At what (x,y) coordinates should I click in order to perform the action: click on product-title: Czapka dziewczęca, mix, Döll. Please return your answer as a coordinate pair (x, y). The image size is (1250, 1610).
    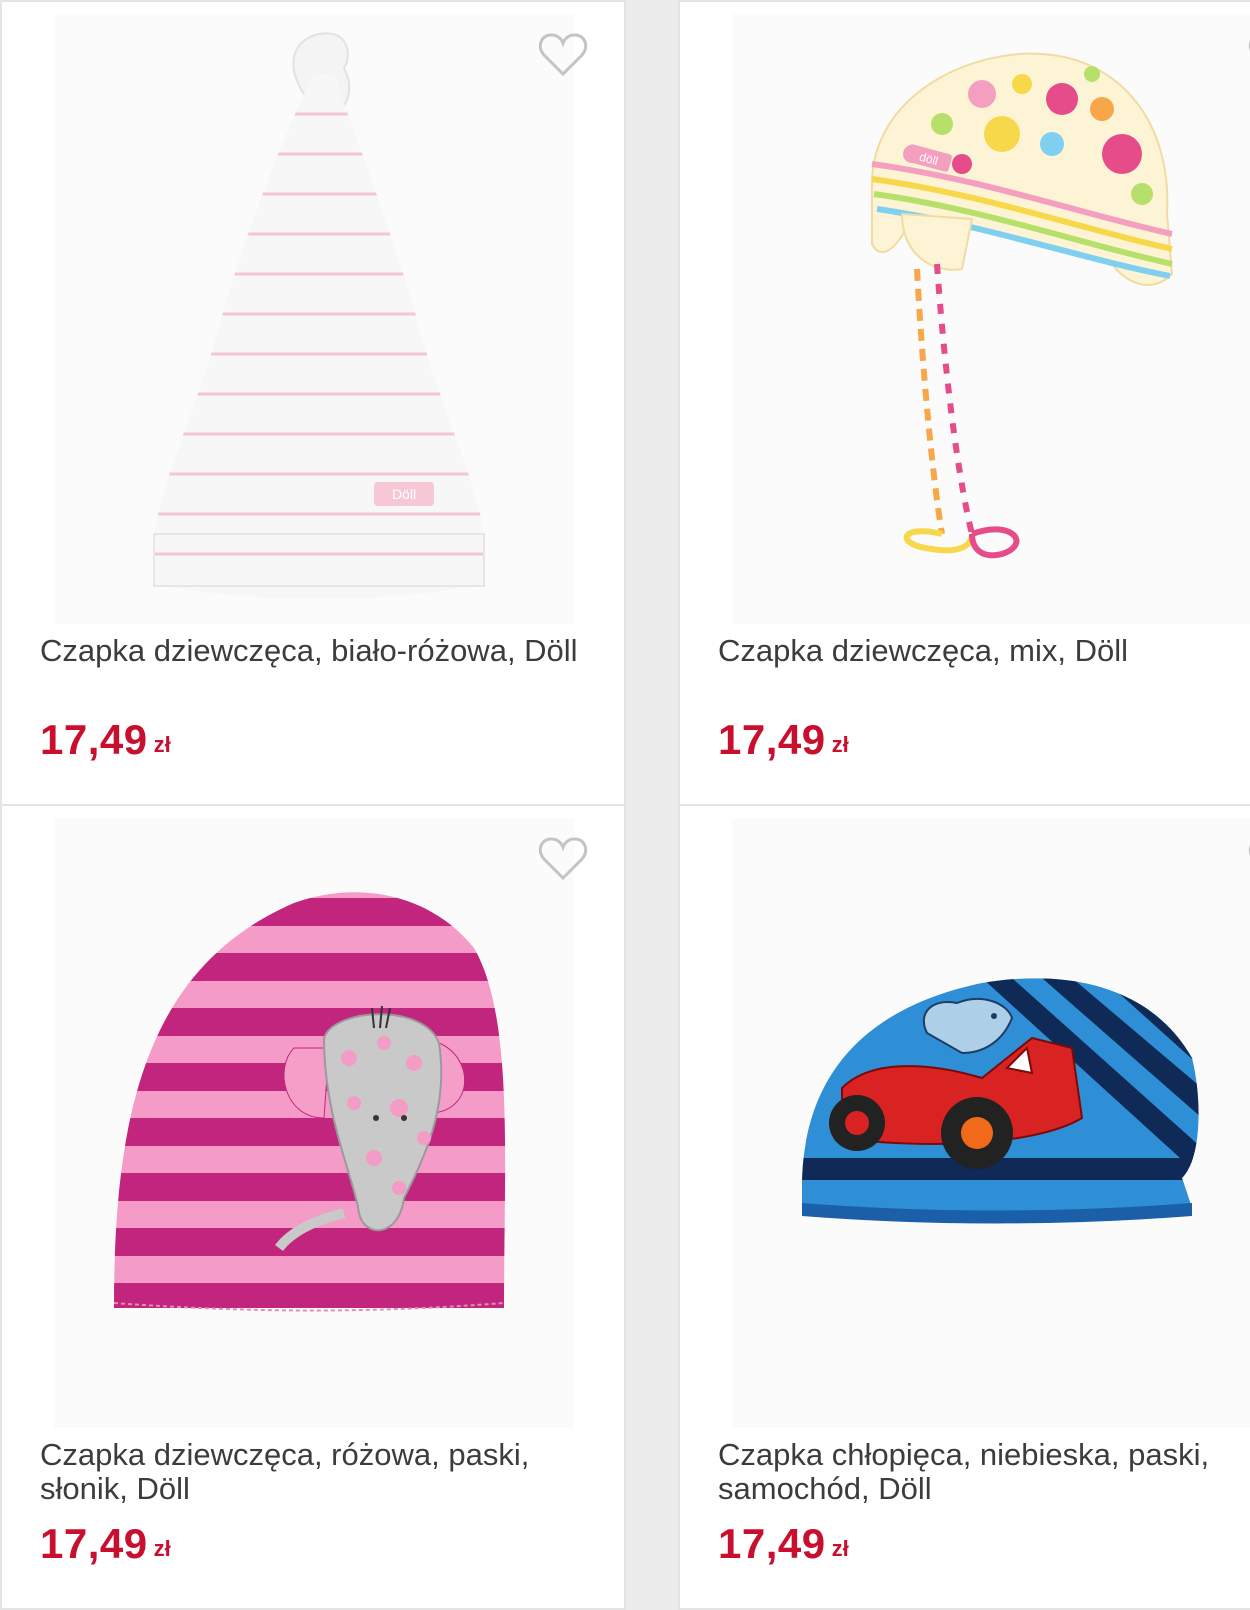
    Looking at the image, I should click on (984, 651).